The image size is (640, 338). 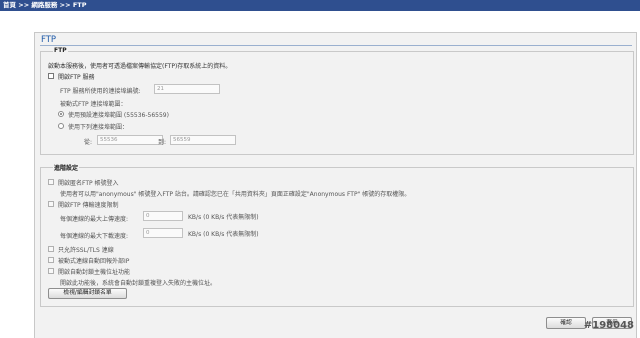 I want to click on enable-ftp-checkbox, so click(x=51, y=76).